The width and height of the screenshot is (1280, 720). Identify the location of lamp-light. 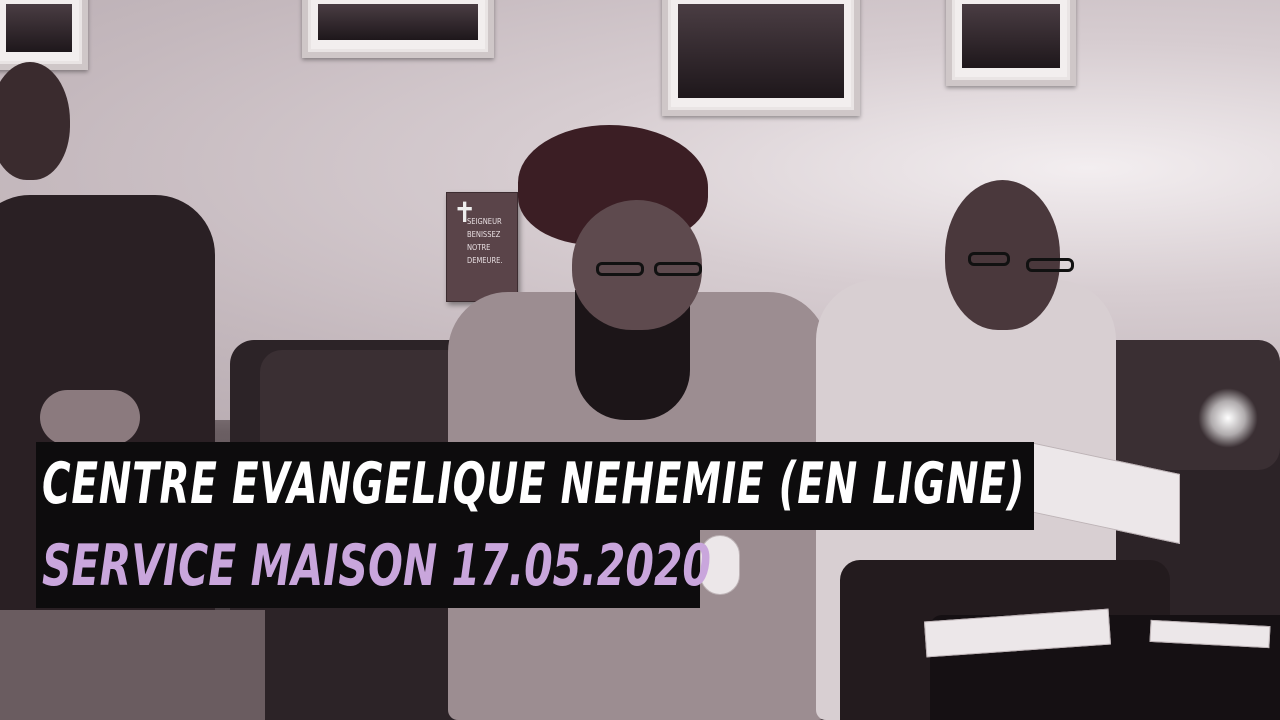
(1228, 418).